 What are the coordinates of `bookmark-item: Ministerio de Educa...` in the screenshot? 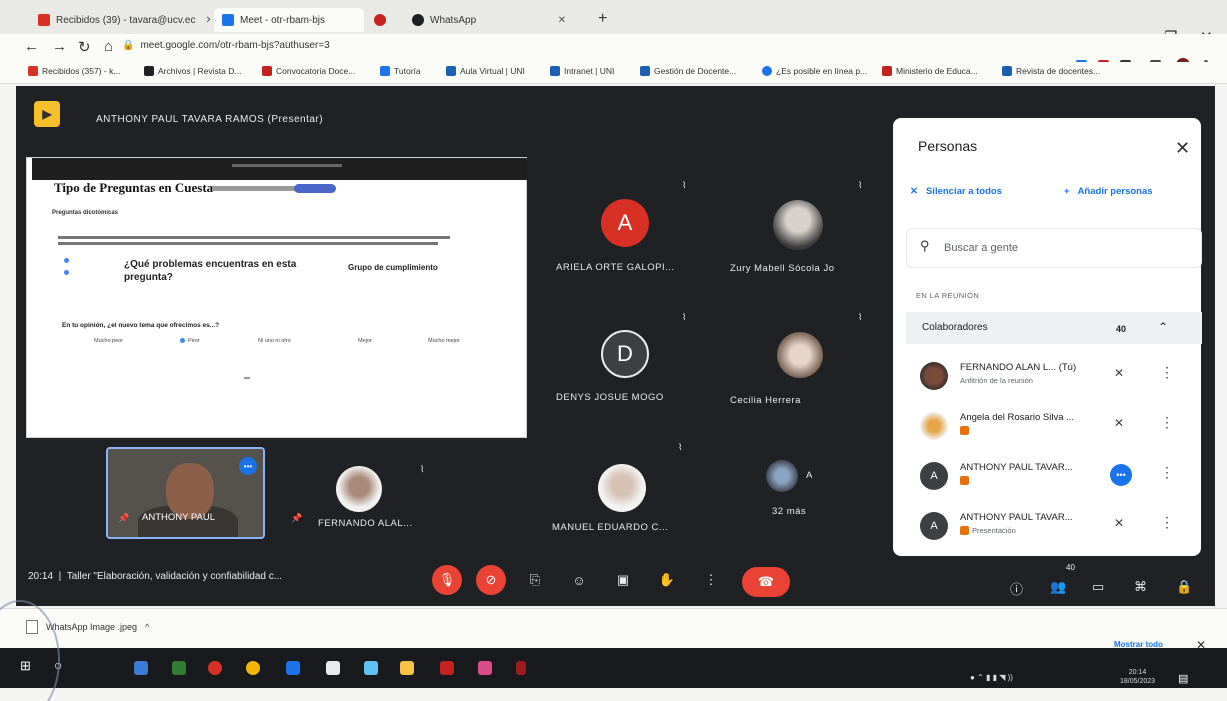 It's located at (930, 71).